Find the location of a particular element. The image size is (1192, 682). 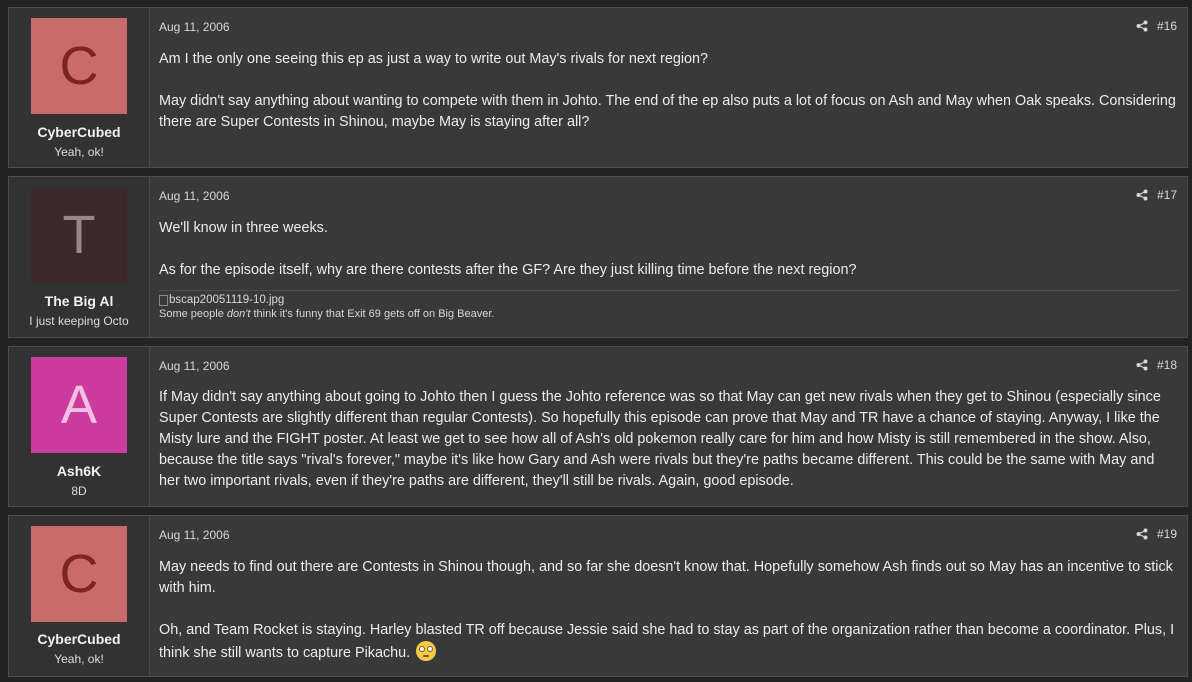

post-paragraph: We'll know in three weeks. is located at coordinates (243, 228).